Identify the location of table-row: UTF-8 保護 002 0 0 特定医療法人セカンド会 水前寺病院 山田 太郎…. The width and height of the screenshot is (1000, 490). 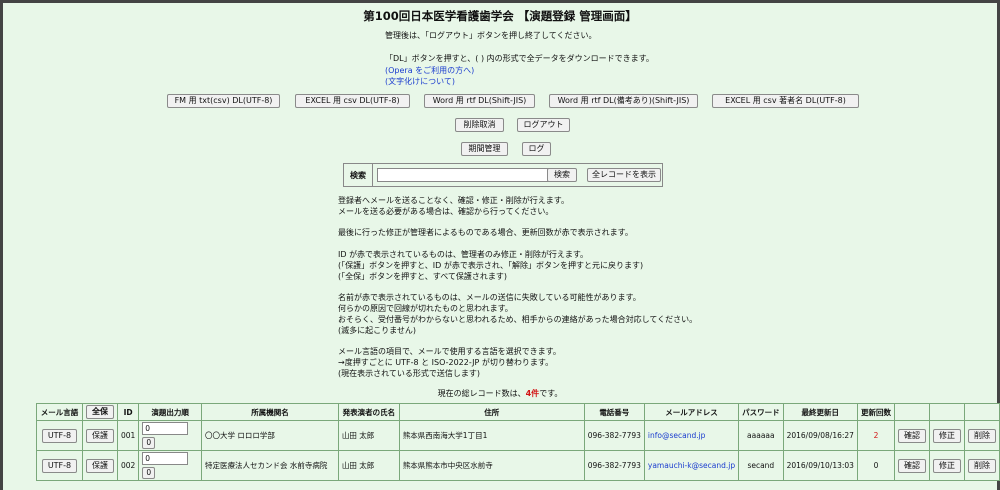
(518, 465).